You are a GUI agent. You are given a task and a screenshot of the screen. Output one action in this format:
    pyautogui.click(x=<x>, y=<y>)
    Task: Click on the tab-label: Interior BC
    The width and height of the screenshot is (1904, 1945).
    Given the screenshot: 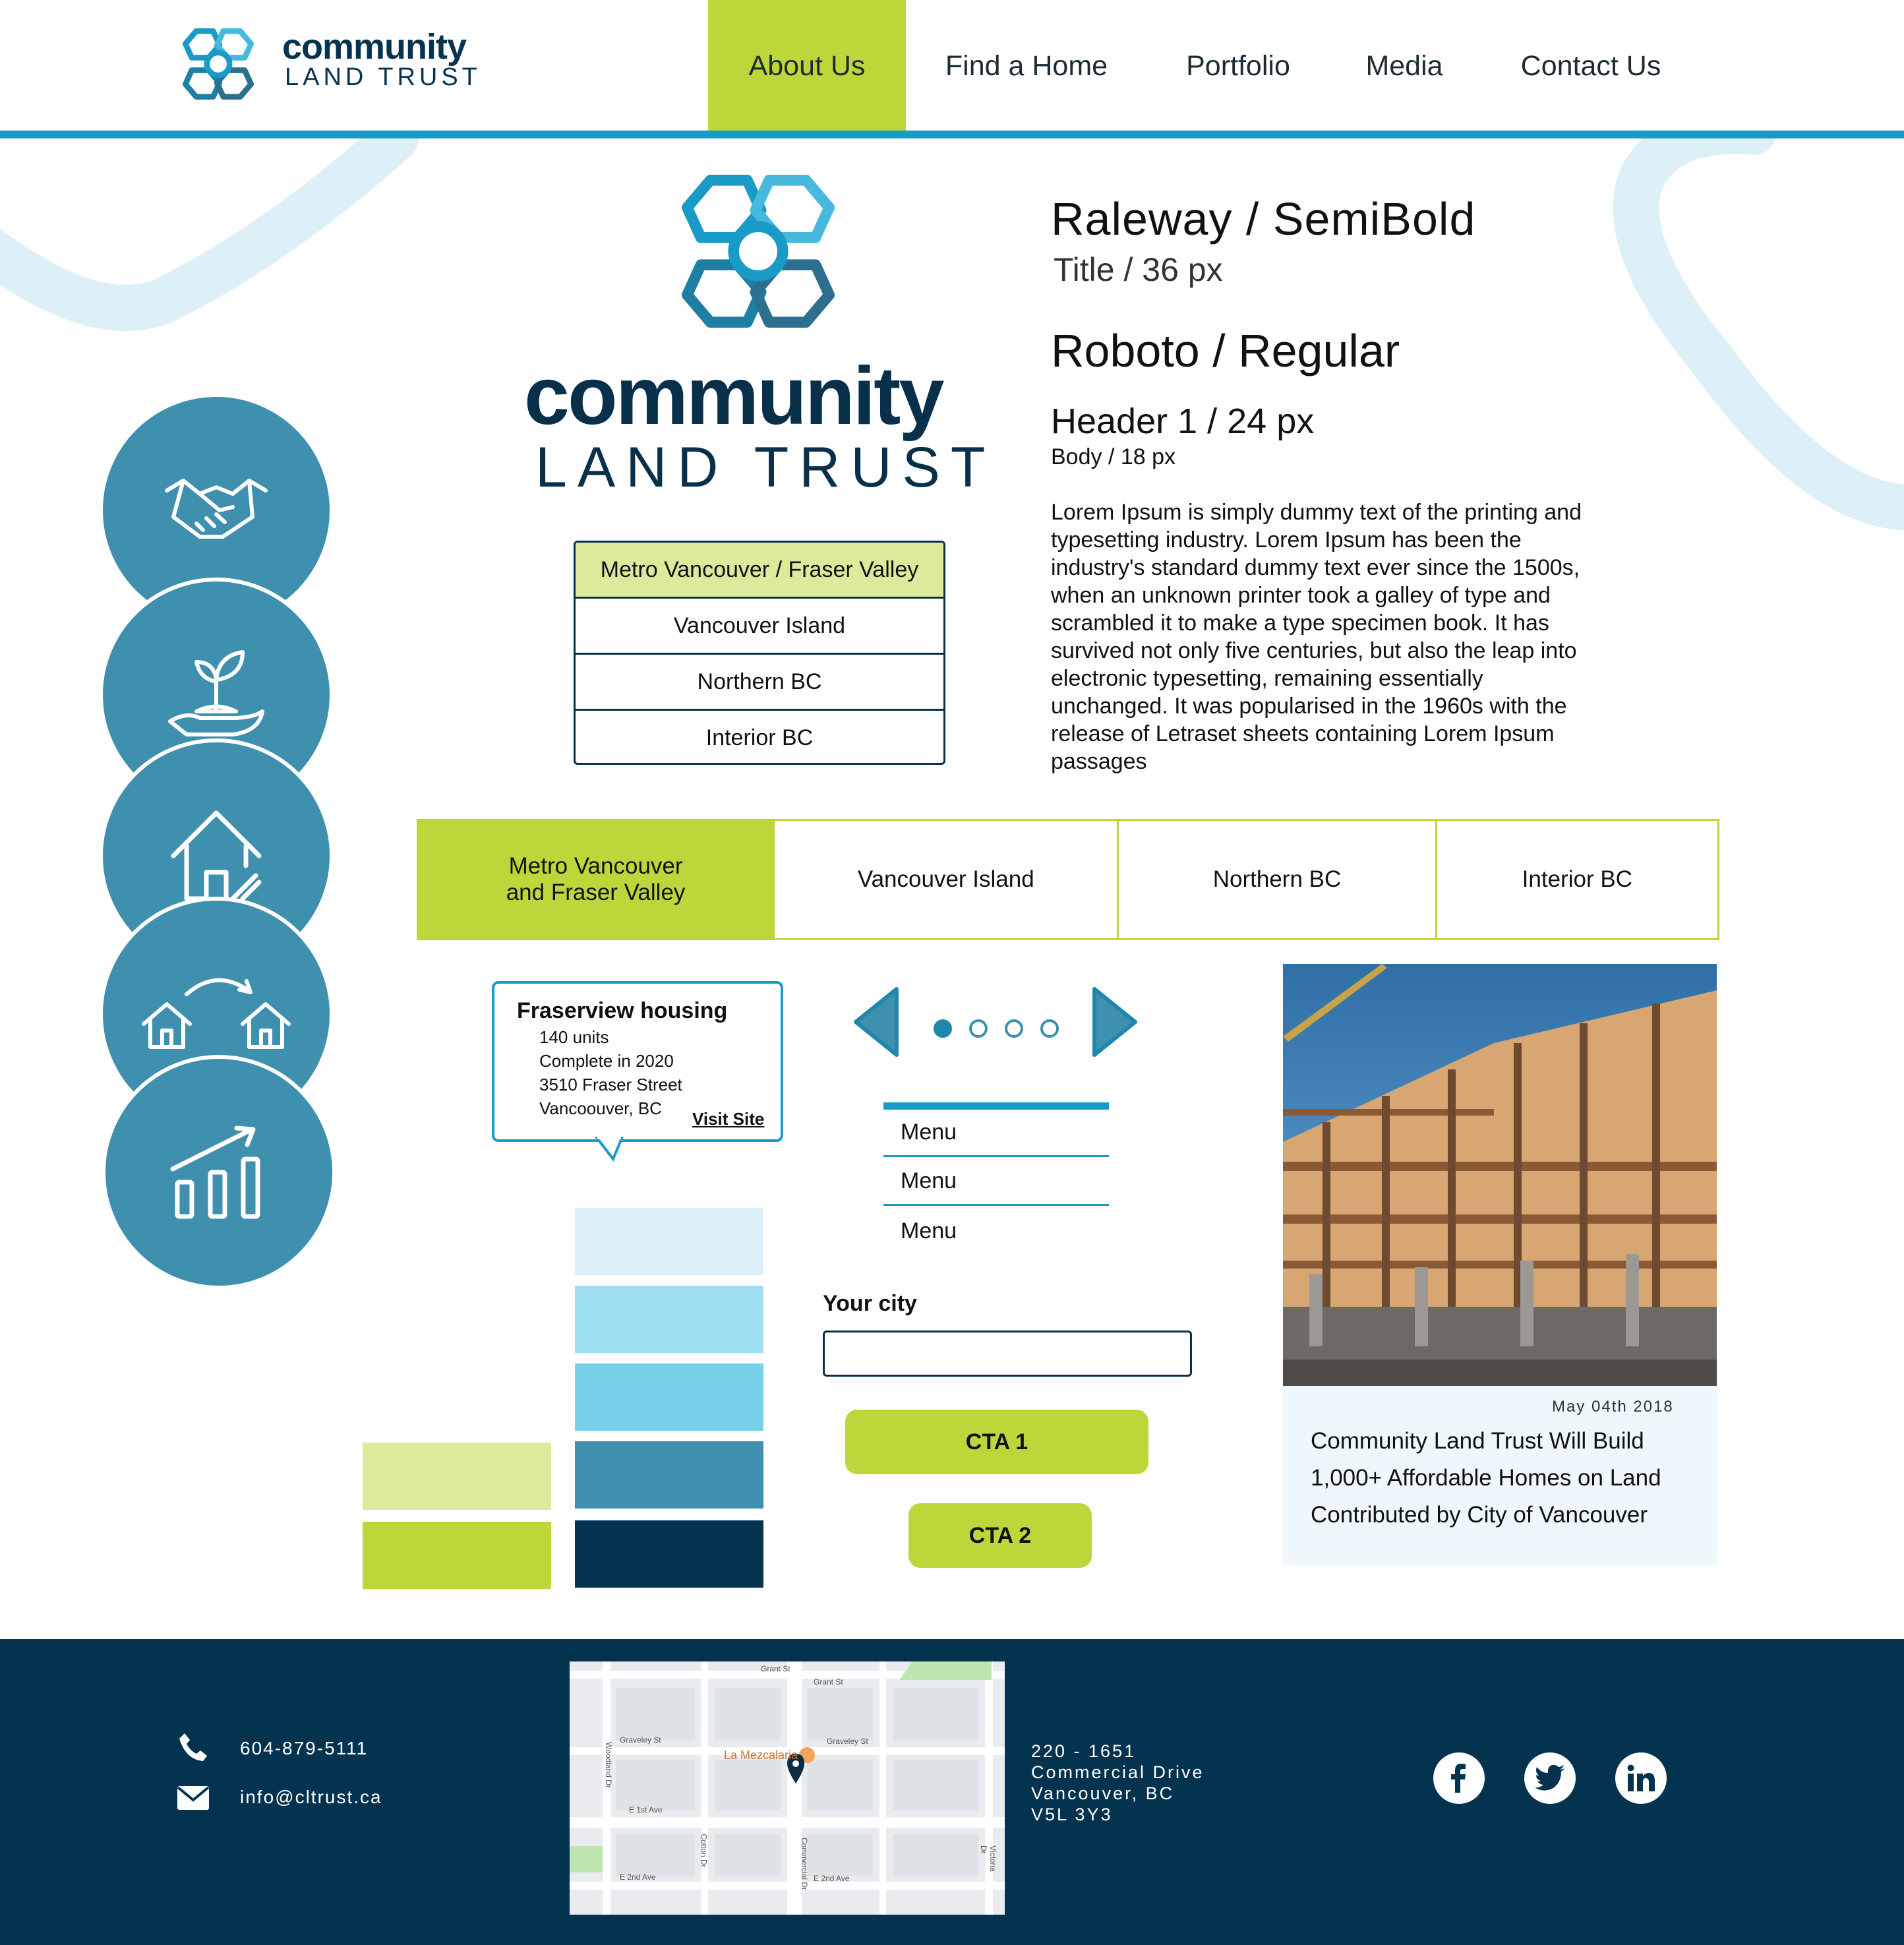 What is the action you would take?
    pyautogui.click(x=1577, y=879)
    